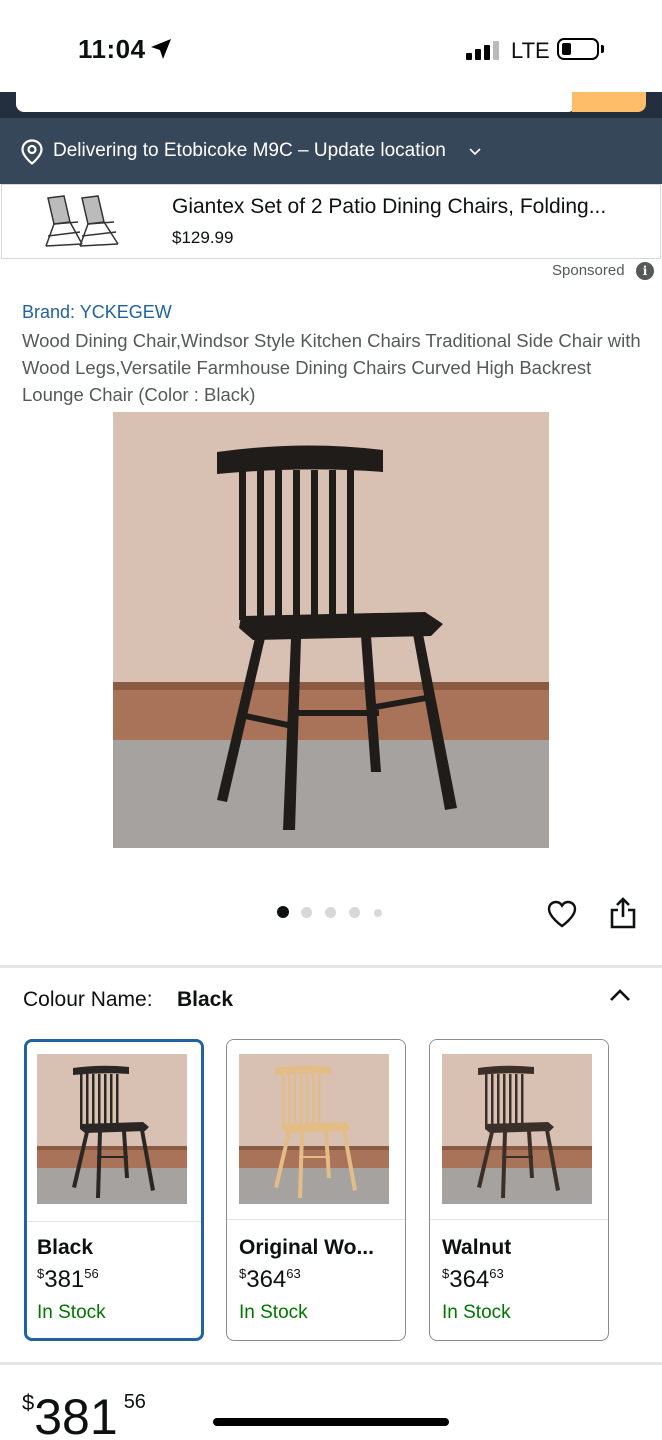 Image resolution: width=662 pixels, height=1440 pixels. I want to click on location-pin-icon, so click(32, 152).